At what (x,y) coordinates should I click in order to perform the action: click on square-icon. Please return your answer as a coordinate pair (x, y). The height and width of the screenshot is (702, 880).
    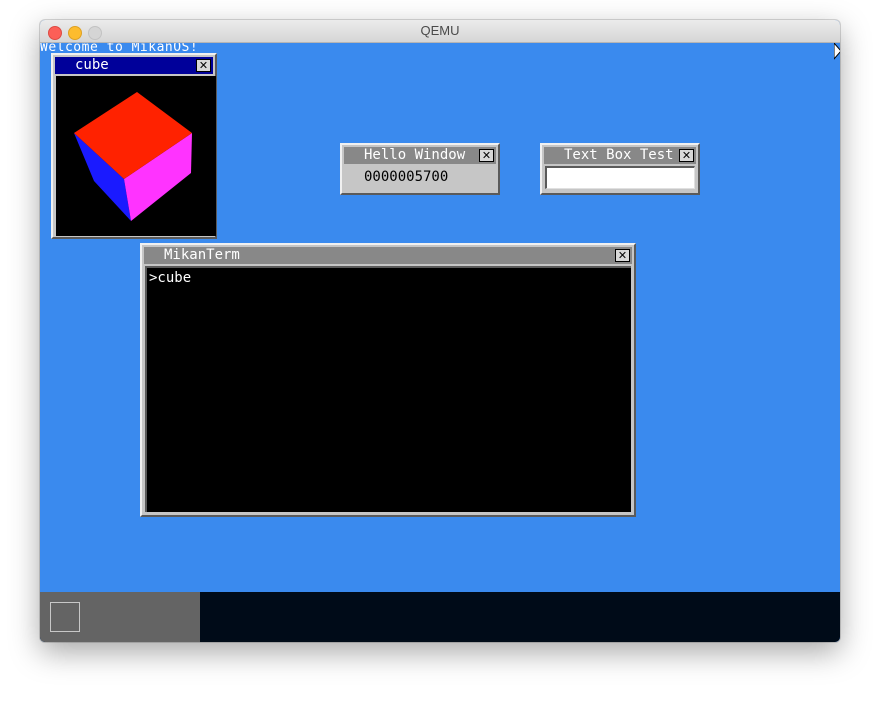
    Looking at the image, I should click on (65, 617).